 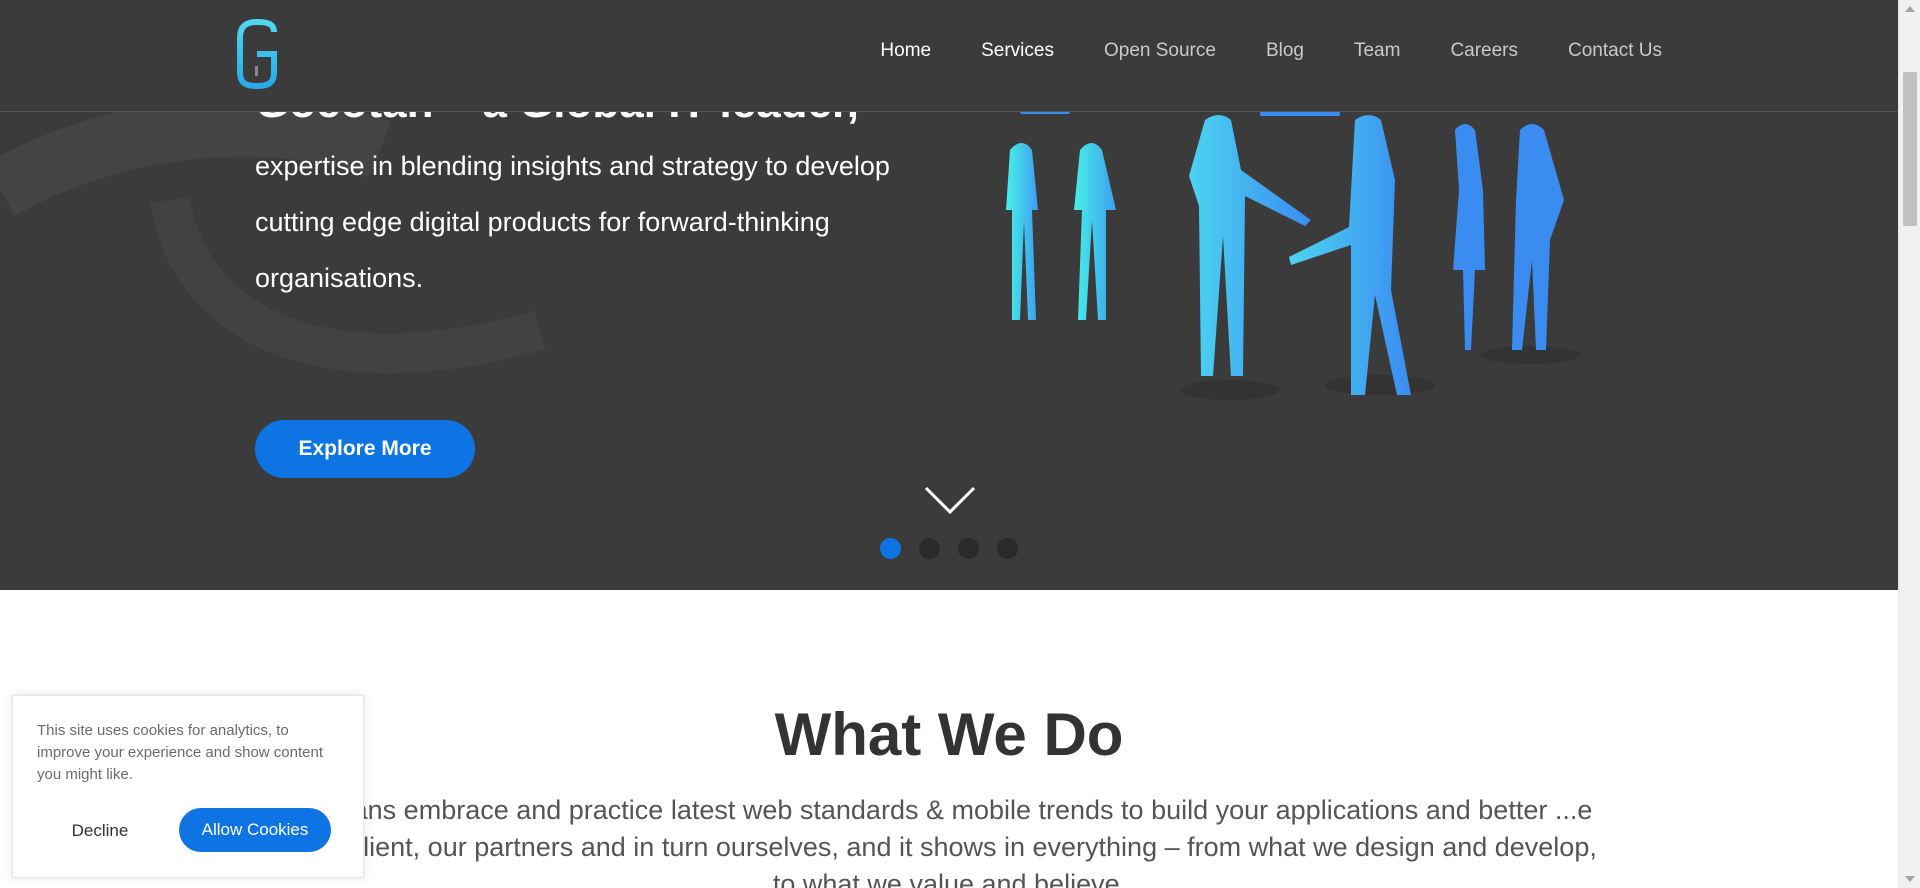 What do you see at coordinates (949, 548) in the screenshot?
I see `slider-pagination` at bounding box center [949, 548].